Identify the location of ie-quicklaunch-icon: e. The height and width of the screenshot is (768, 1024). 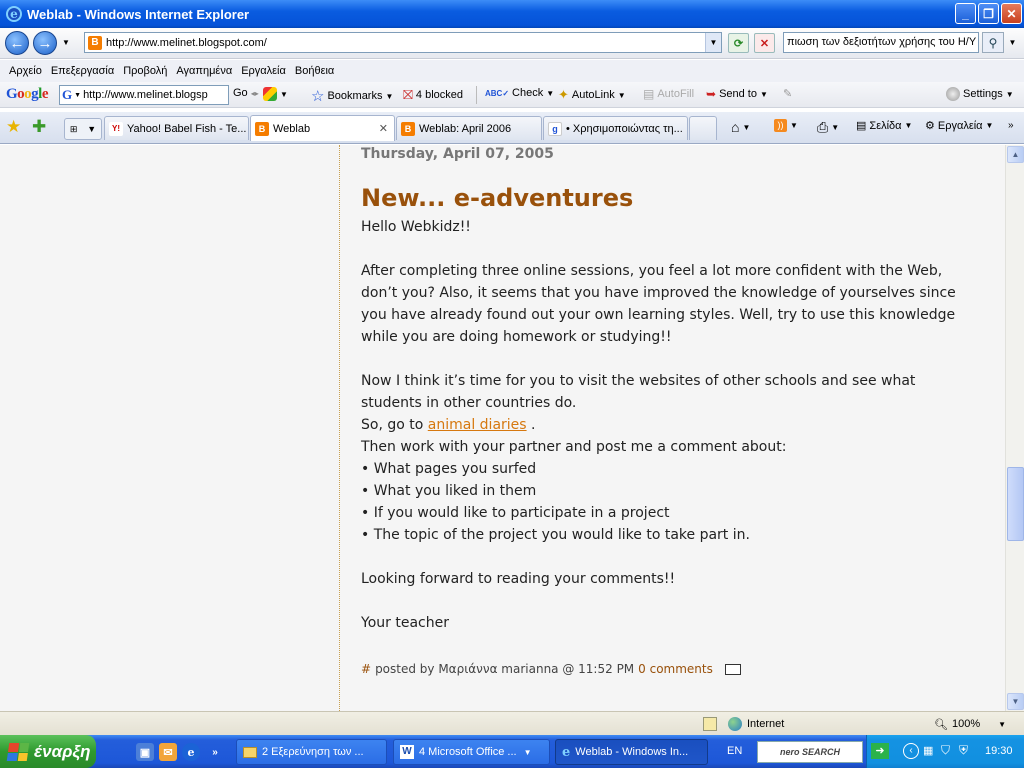
(191, 752).